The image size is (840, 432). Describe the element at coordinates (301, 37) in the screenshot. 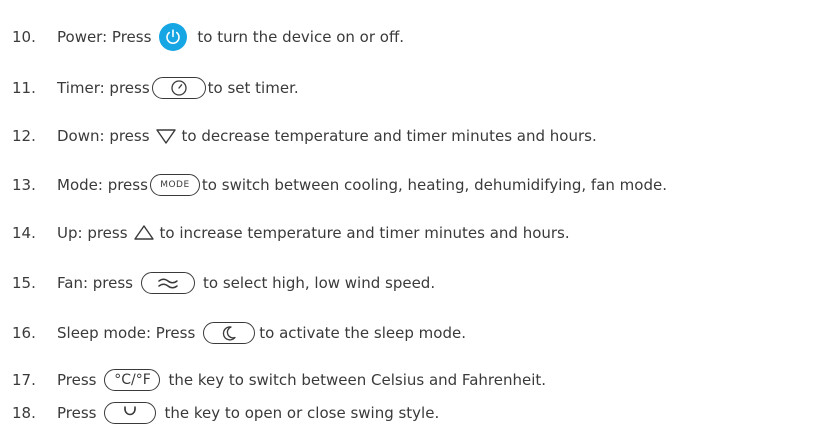

I see `item-text-after: to turn the device on or off.` at that location.